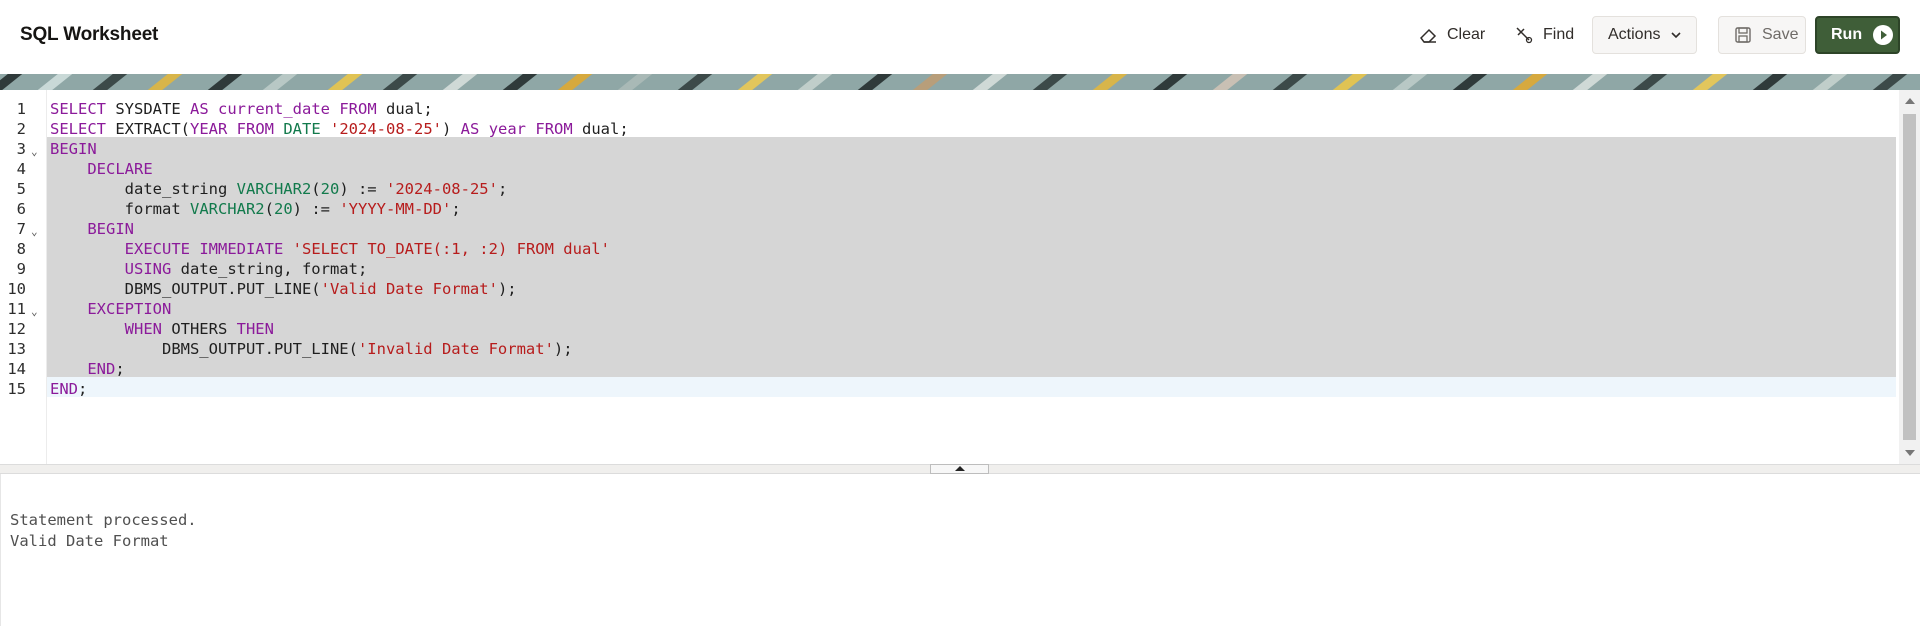 The width and height of the screenshot is (1920, 626). Describe the element at coordinates (89, 34) in the screenshot. I see `page-title: SQL Worksheet` at that location.